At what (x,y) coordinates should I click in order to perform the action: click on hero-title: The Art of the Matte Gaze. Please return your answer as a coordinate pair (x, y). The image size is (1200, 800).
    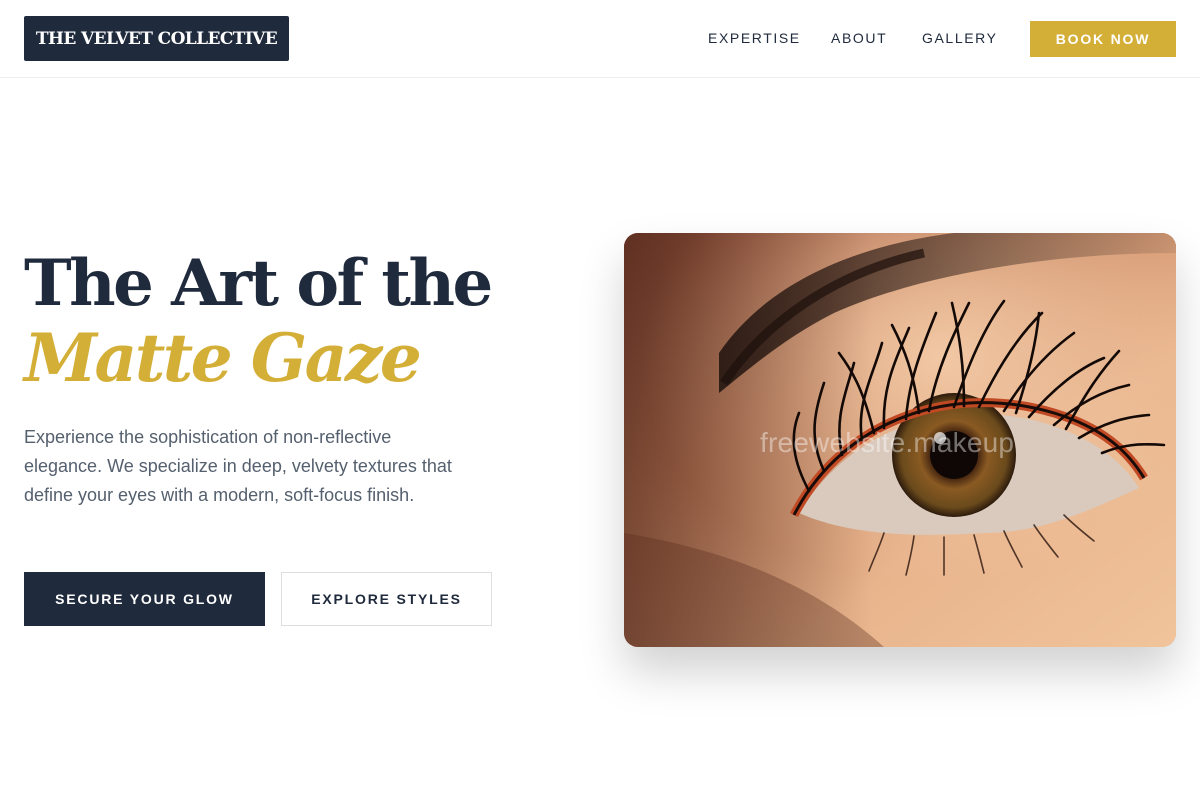
    Looking at the image, I should click on (258, 321).